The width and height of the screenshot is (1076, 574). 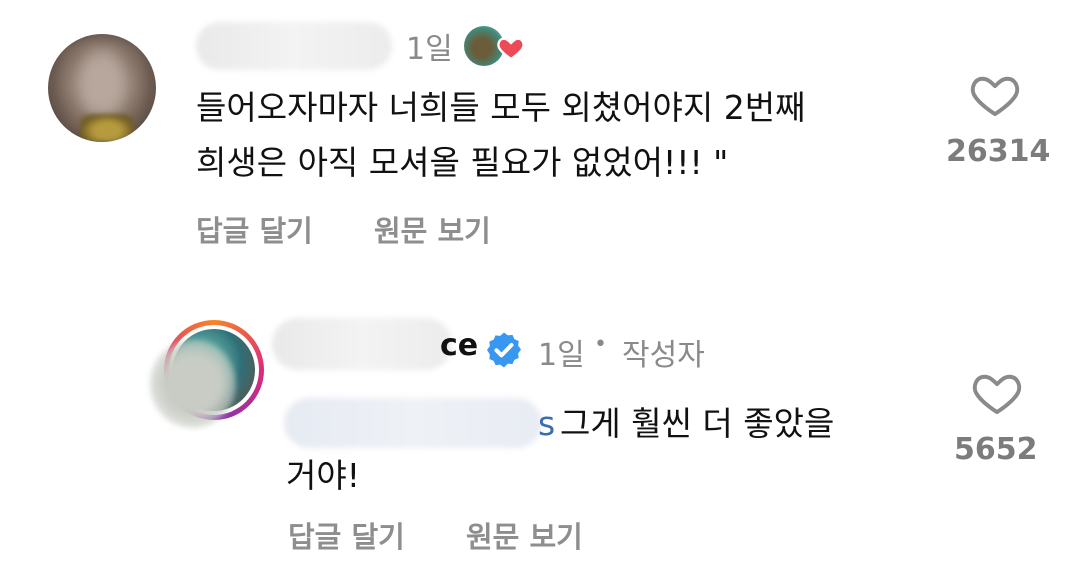 What do you see at coordinates (998, 151) in the screenshot?
I see `like-count: 26314` at bounding box center [998, 151].